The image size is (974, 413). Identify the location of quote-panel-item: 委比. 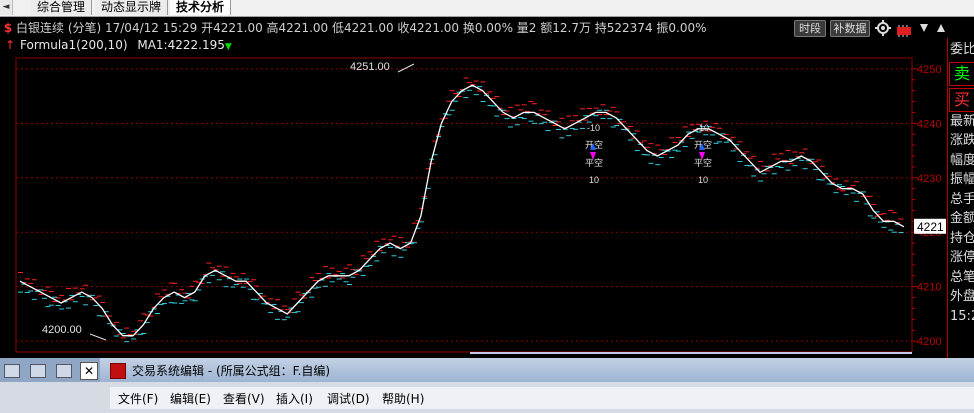
(962, 49).